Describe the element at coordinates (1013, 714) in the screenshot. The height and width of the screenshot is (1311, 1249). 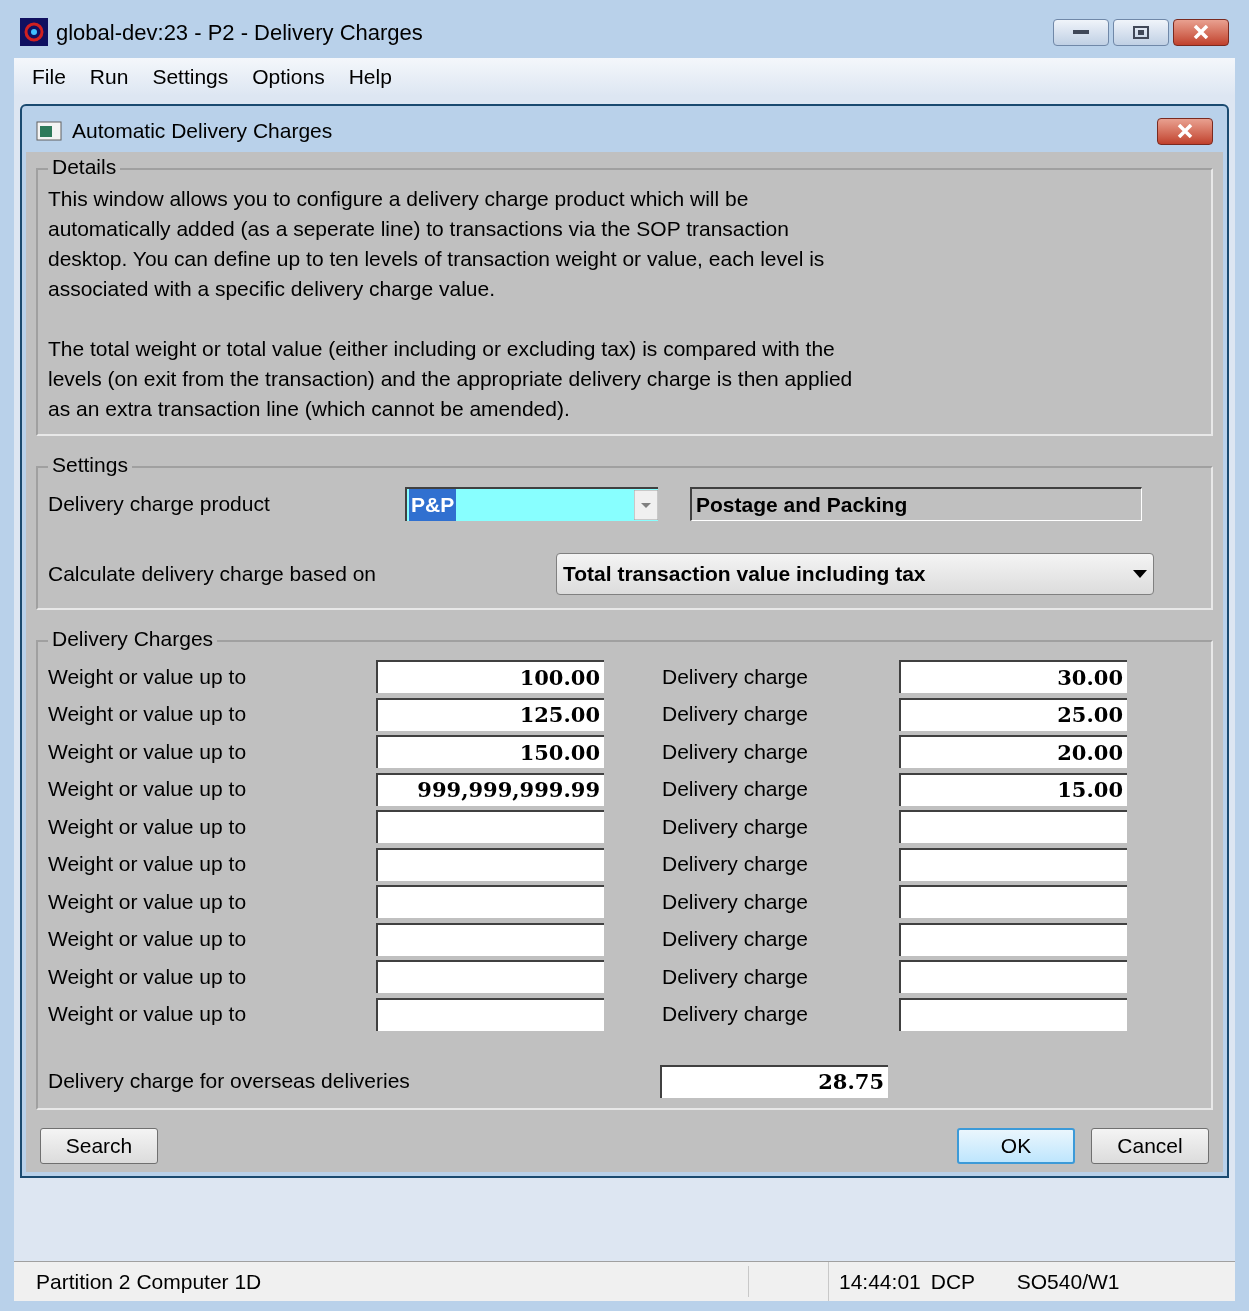
I see `number-field: 25.00` at that location.